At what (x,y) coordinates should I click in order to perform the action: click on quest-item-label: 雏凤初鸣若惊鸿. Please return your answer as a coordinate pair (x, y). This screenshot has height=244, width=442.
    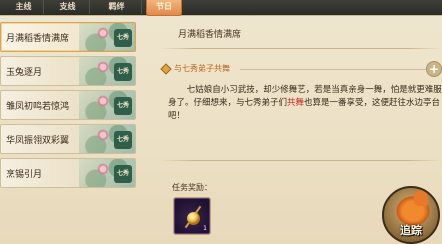
    Looking at the image, I should click on (38, 107).